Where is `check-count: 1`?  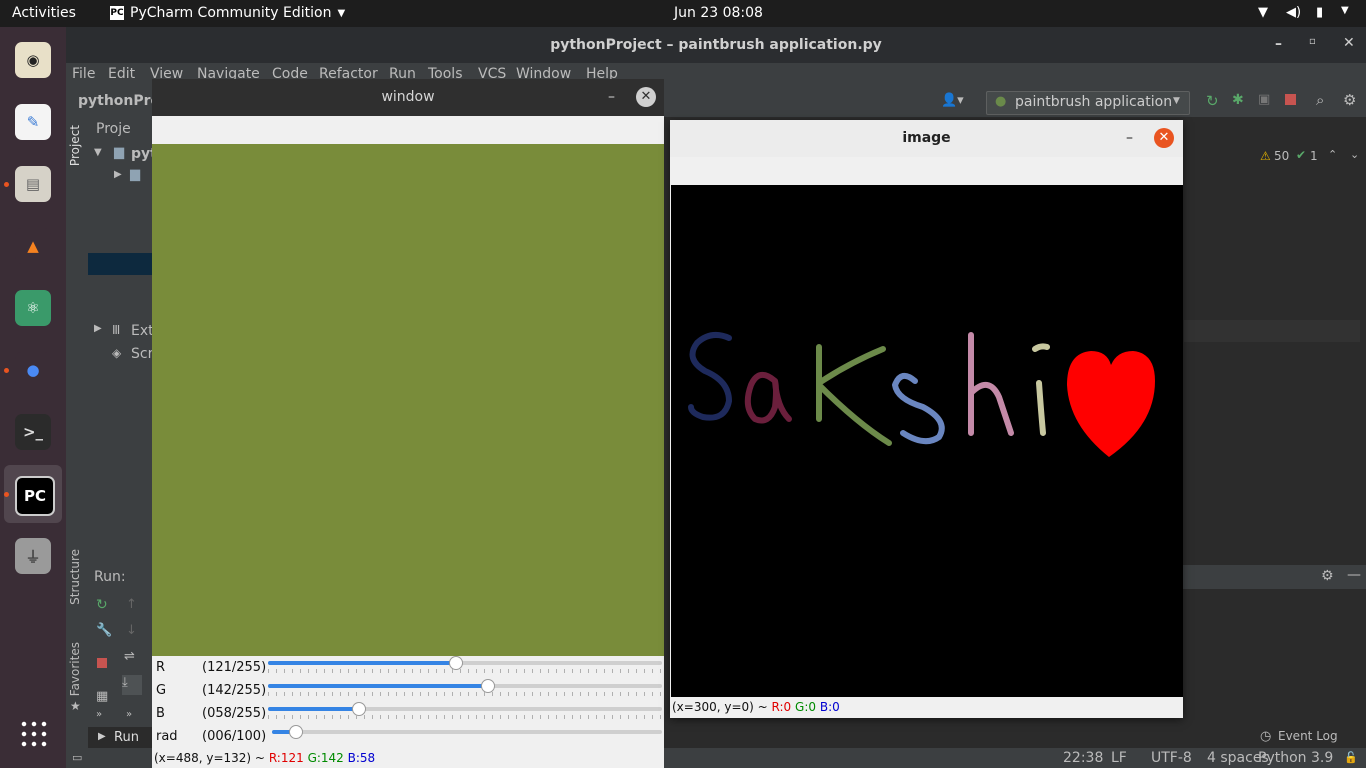 check-count: 1 is located at coordinates (1314, 156).